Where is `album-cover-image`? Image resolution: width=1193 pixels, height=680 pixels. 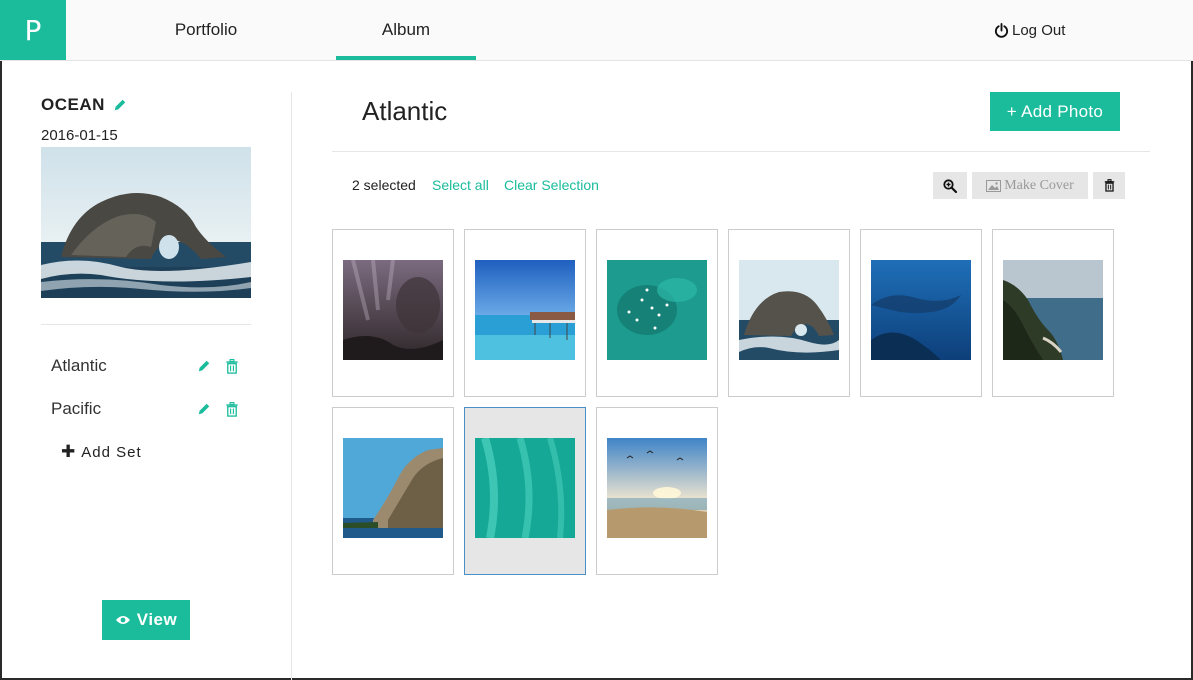 album-cover-image is located at coordinates (146, 222).